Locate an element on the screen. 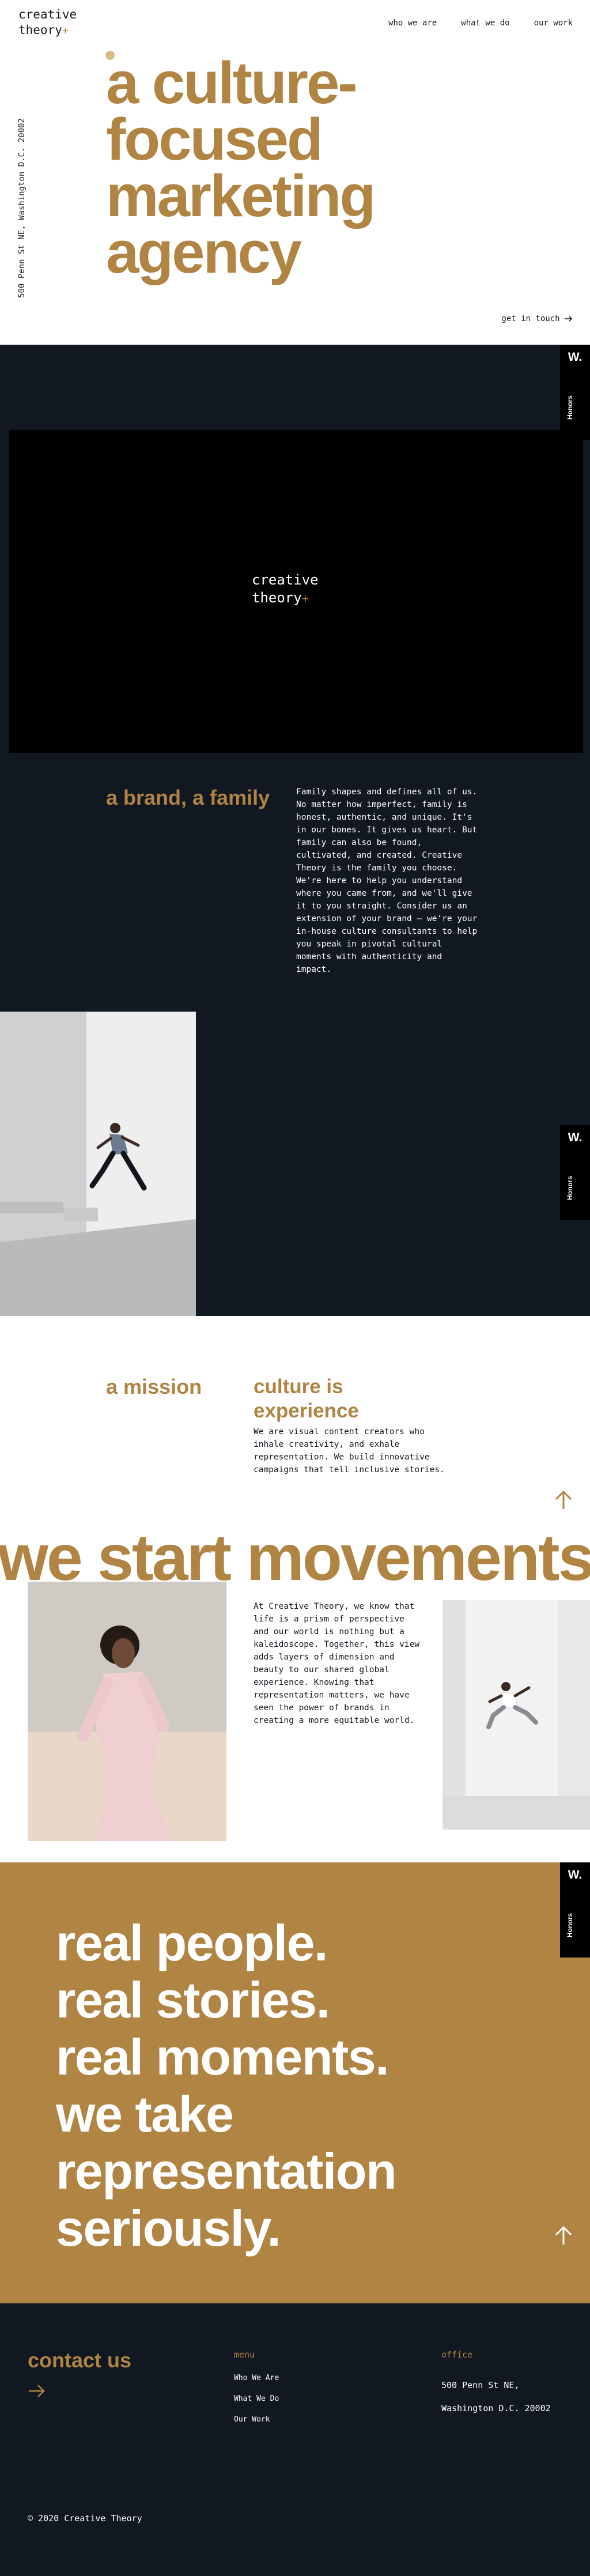 This screenshot has width=590, height=2576. video-player: creative theory+ is located at coordinates (296, 591).